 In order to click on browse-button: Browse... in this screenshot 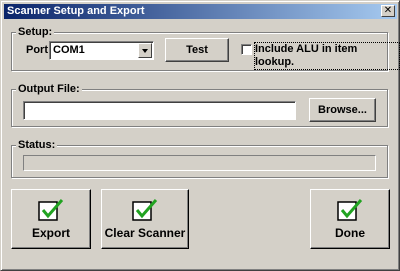, I will do `click(342, 110)`.